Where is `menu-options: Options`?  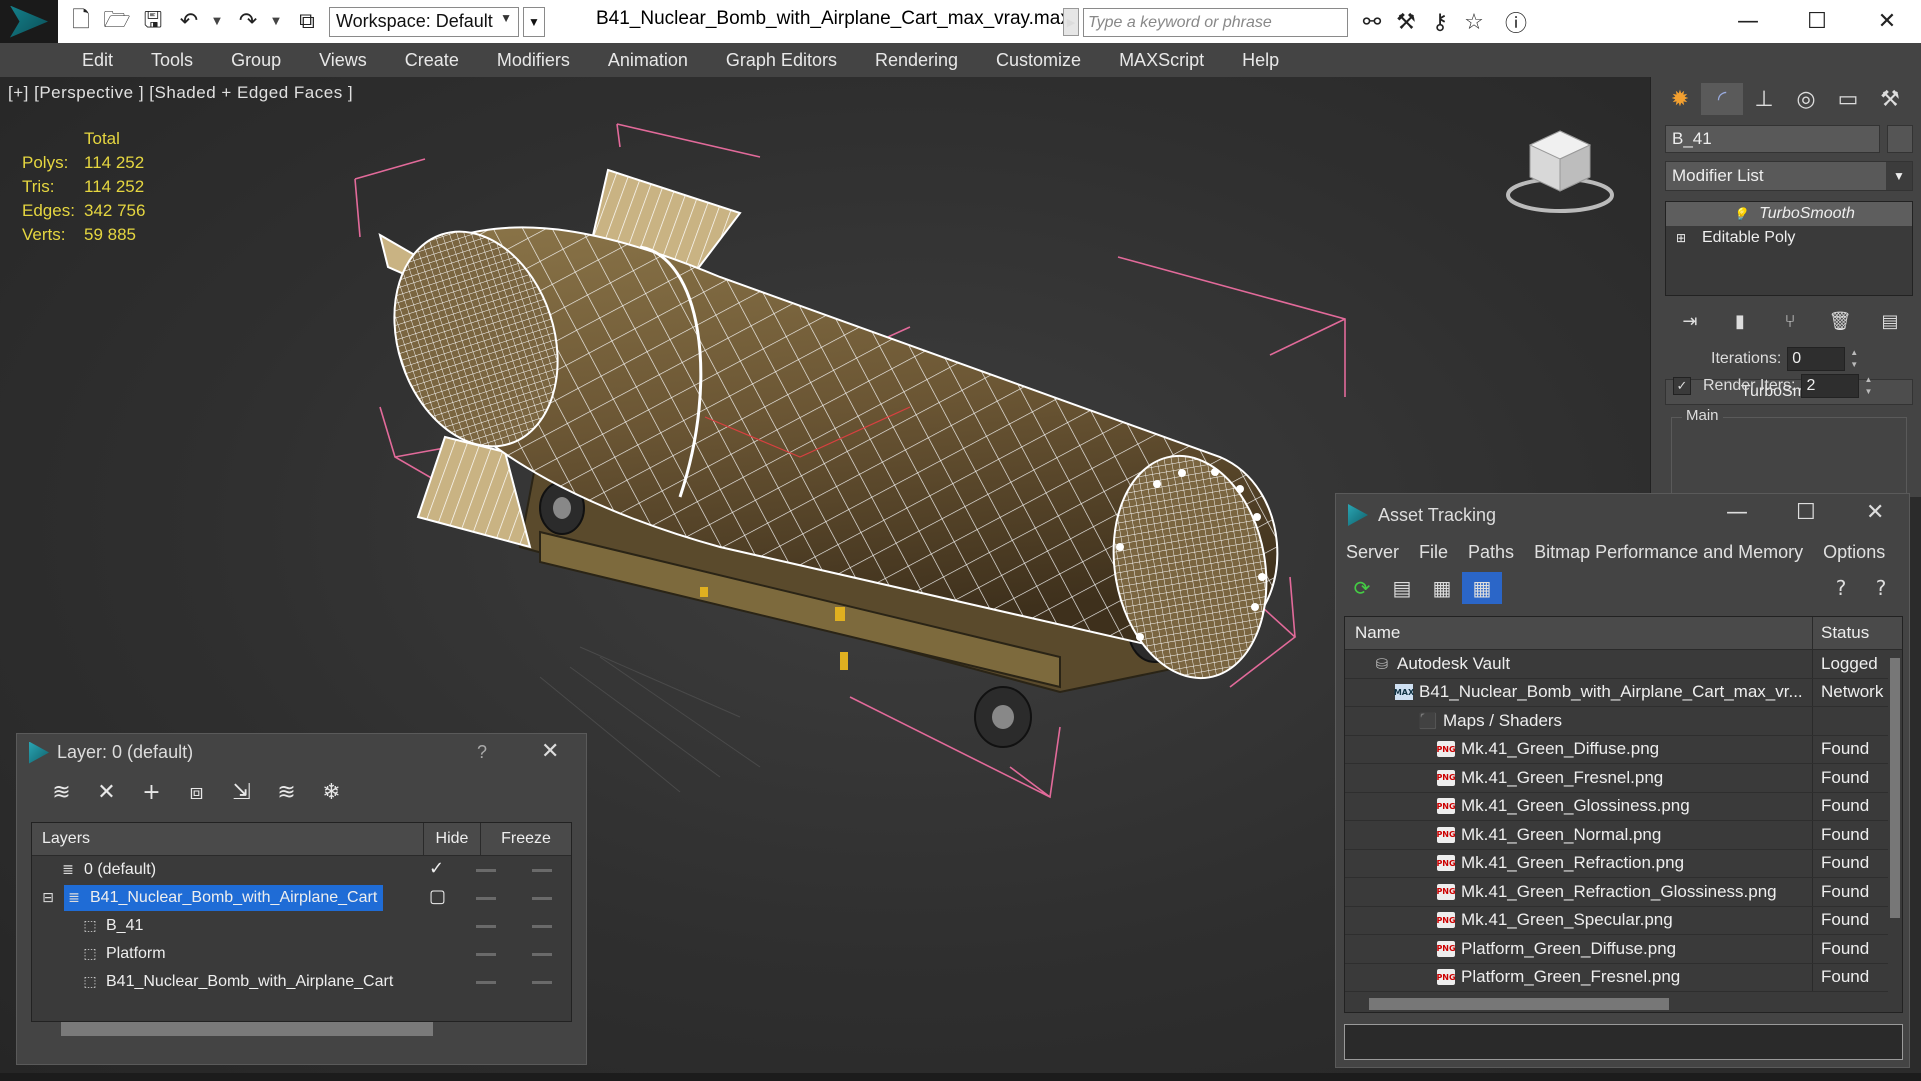 menu-options: Options is located at coordinates (1854, 552).